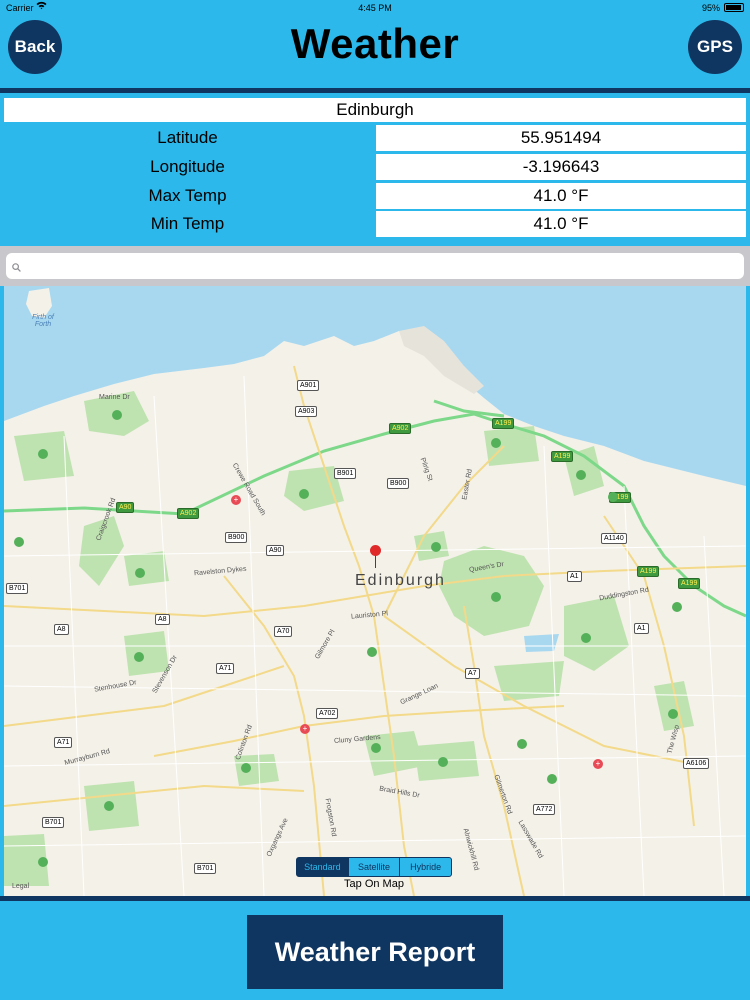  I want to click on latitude-label: Latitude, so click(187, 137).